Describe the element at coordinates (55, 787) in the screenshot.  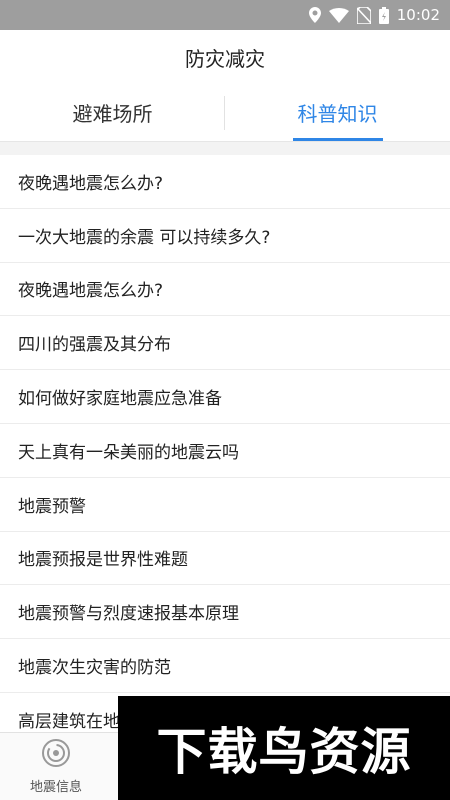
I see `nav-label: 地震信息` at that location.